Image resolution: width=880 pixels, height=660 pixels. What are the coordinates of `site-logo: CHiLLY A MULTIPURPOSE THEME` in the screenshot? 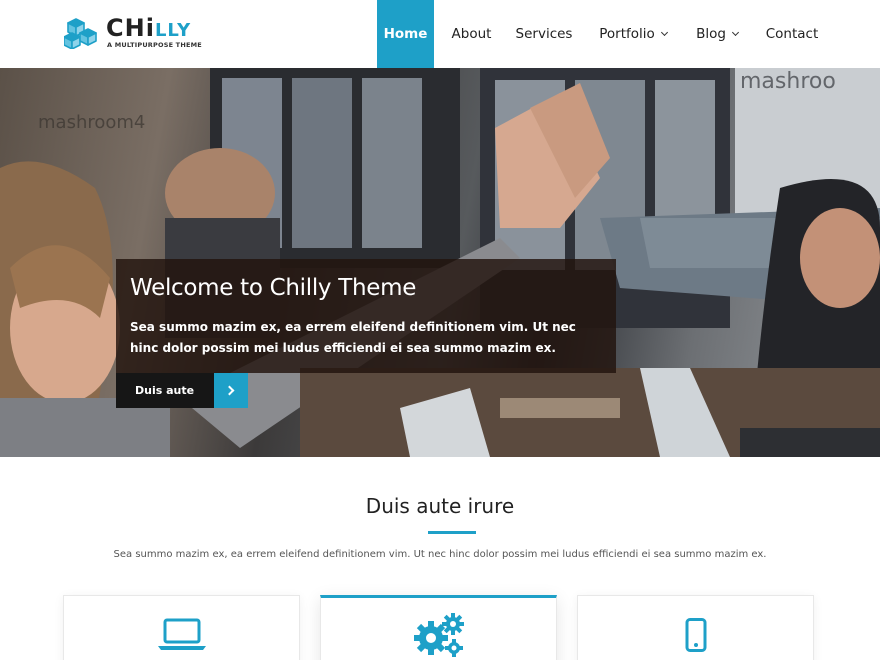 It's located at (134, 34).